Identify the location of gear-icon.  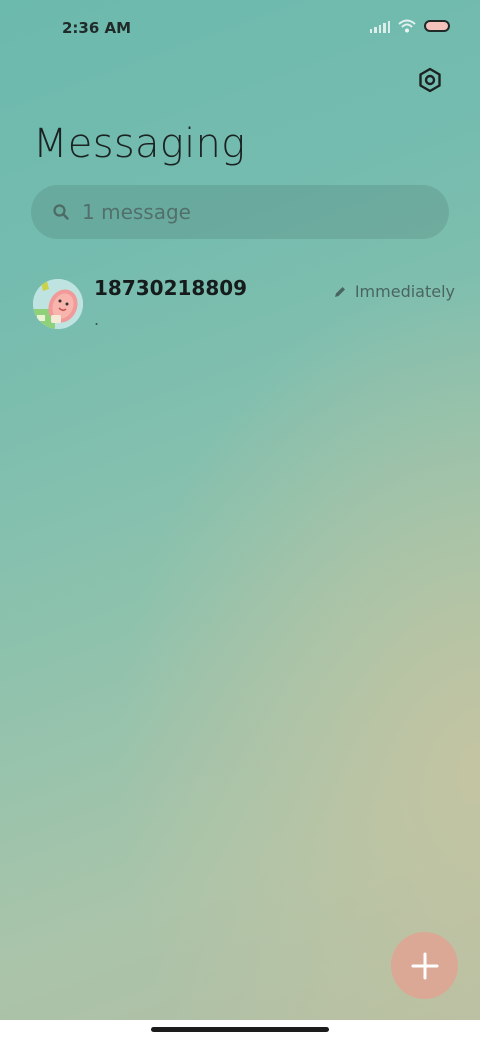
(430, 80).